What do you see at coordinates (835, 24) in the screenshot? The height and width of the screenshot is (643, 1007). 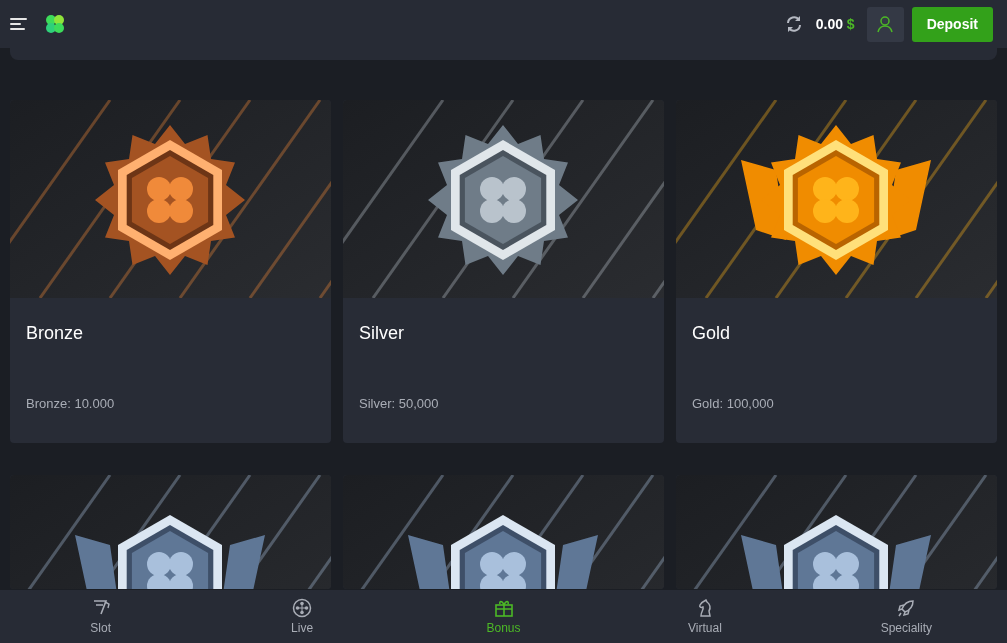 I see `balance-amount: 0.00 $` at bounding box center [835, 24].